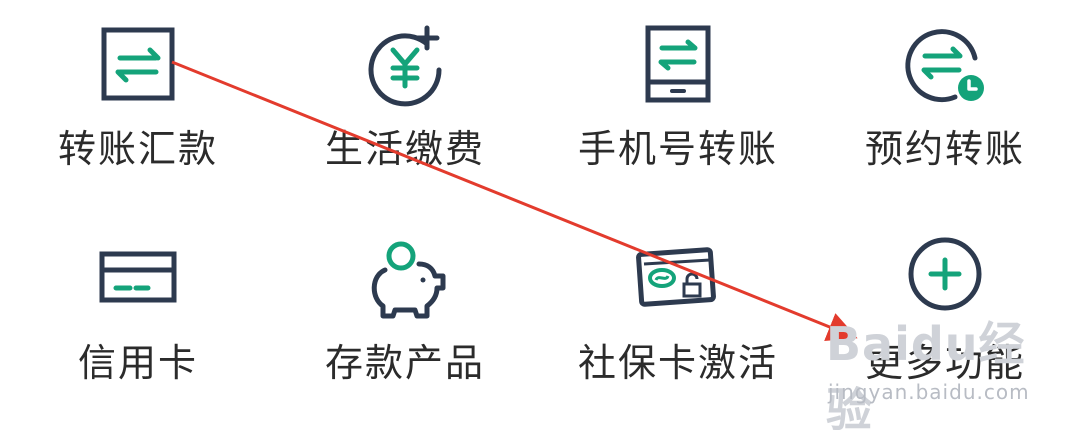 The image size is (1080, 440). I want to click on transfer-icon, so click(138, 64).